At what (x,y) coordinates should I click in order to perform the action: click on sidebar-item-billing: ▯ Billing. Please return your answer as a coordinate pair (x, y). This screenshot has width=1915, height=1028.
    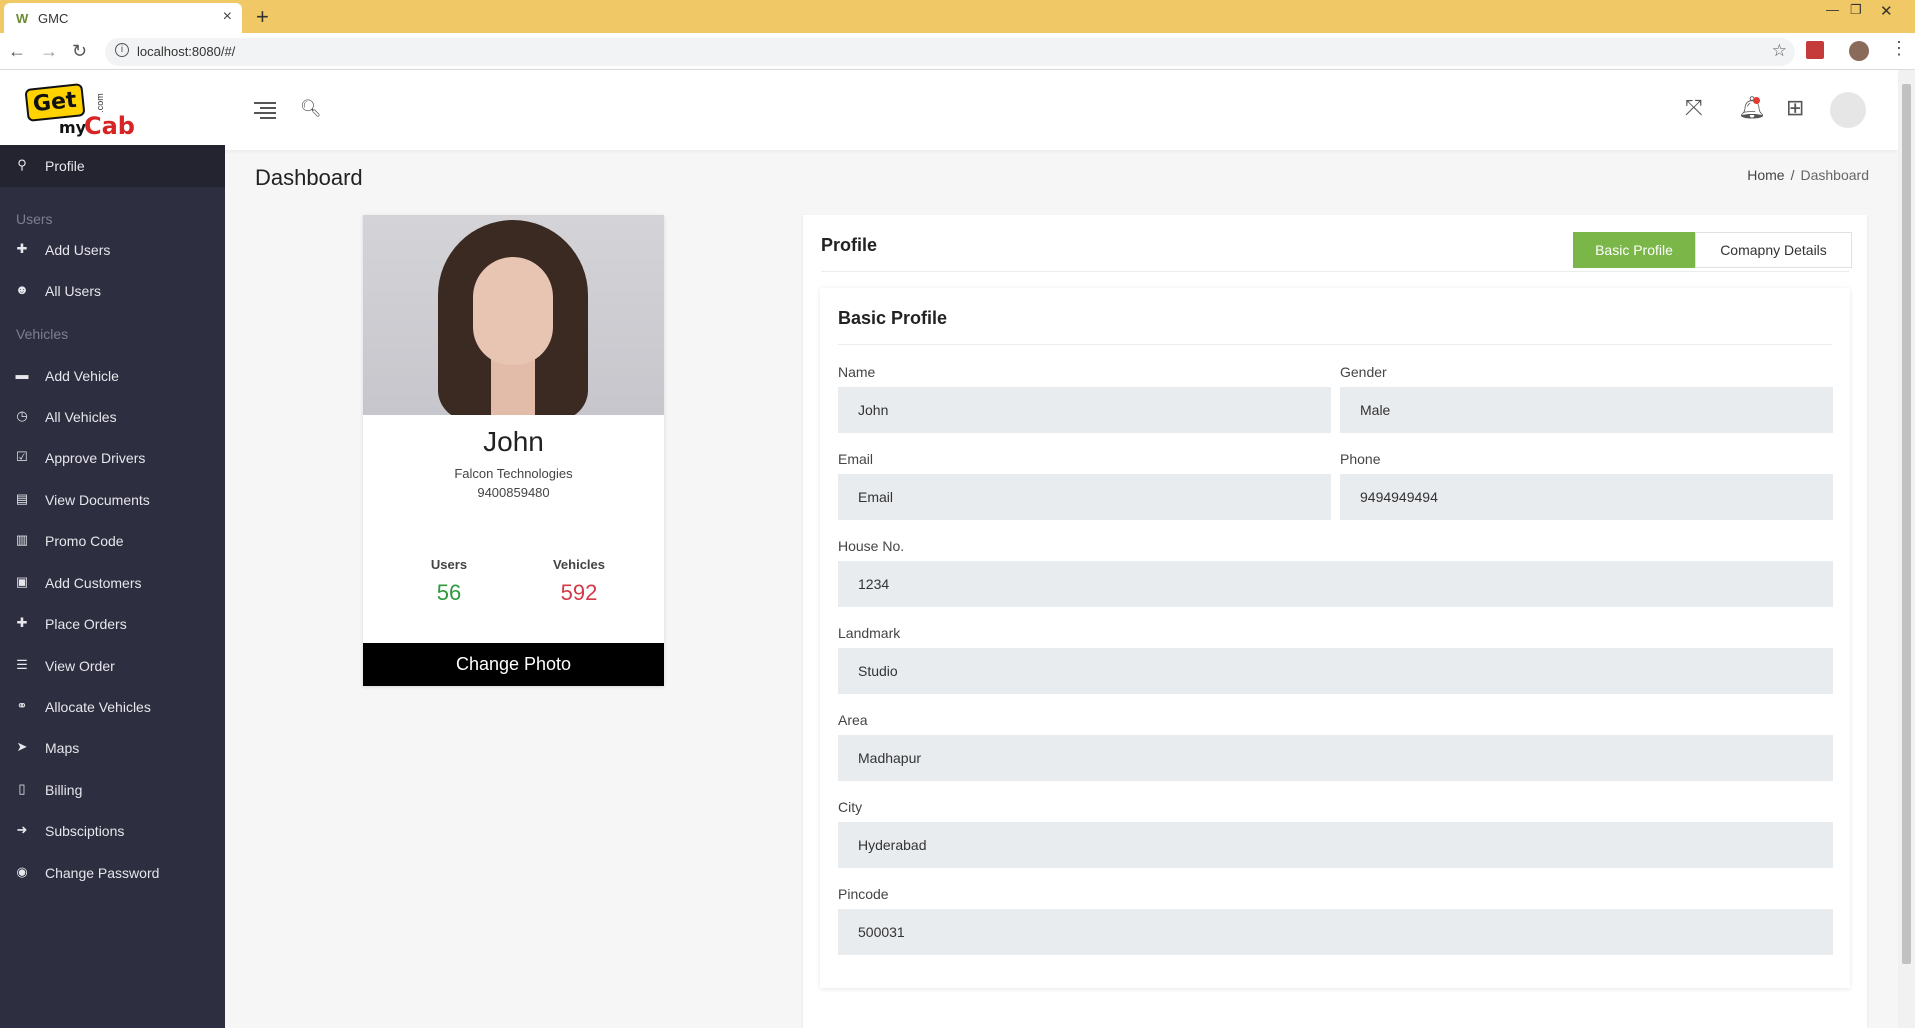
    Looking at the image, I should click on (112, 790).